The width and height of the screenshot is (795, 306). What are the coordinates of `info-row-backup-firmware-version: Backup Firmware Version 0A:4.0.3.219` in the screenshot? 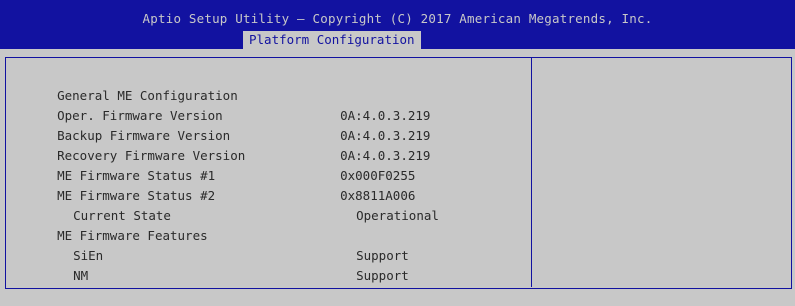 It's located at (228, 124).